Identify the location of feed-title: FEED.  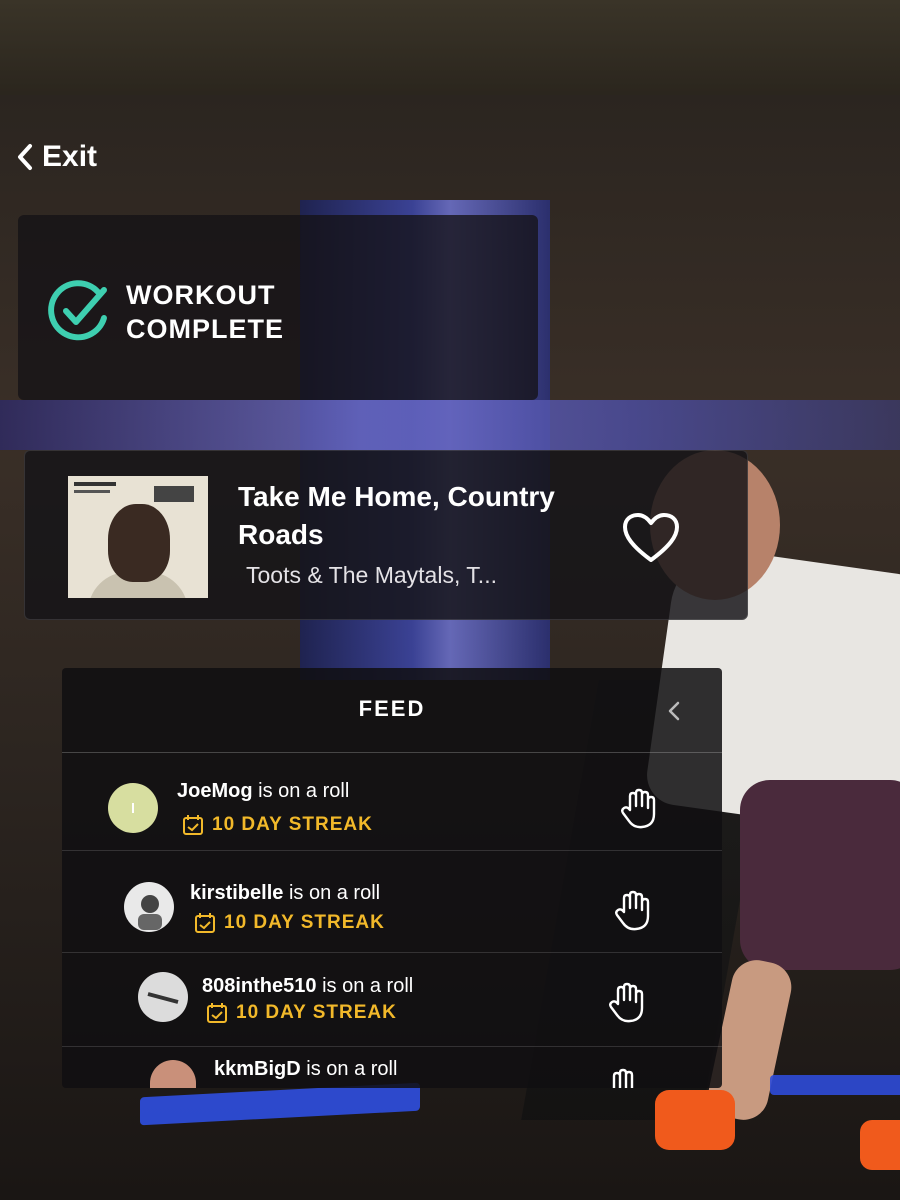
(392, 708).